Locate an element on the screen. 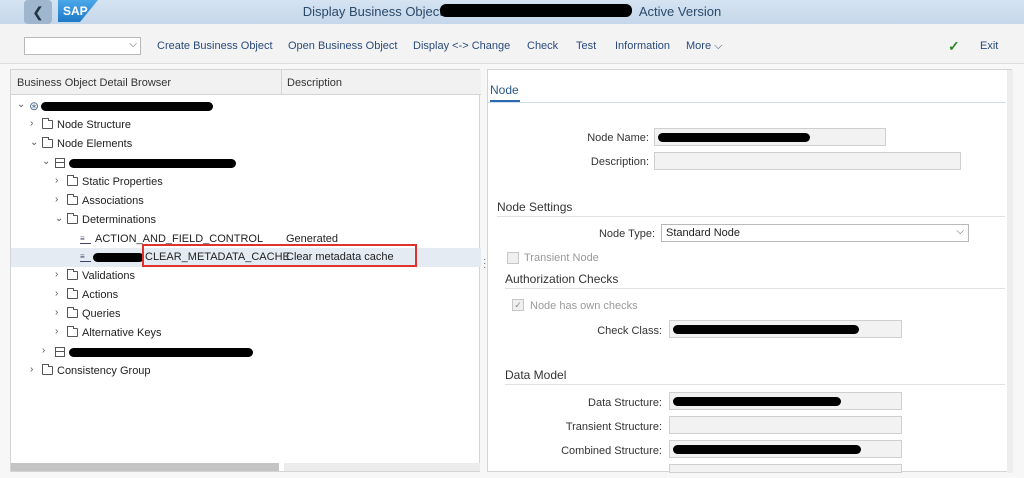  tree-row-child-node: › is located at coordinates (246, 352).